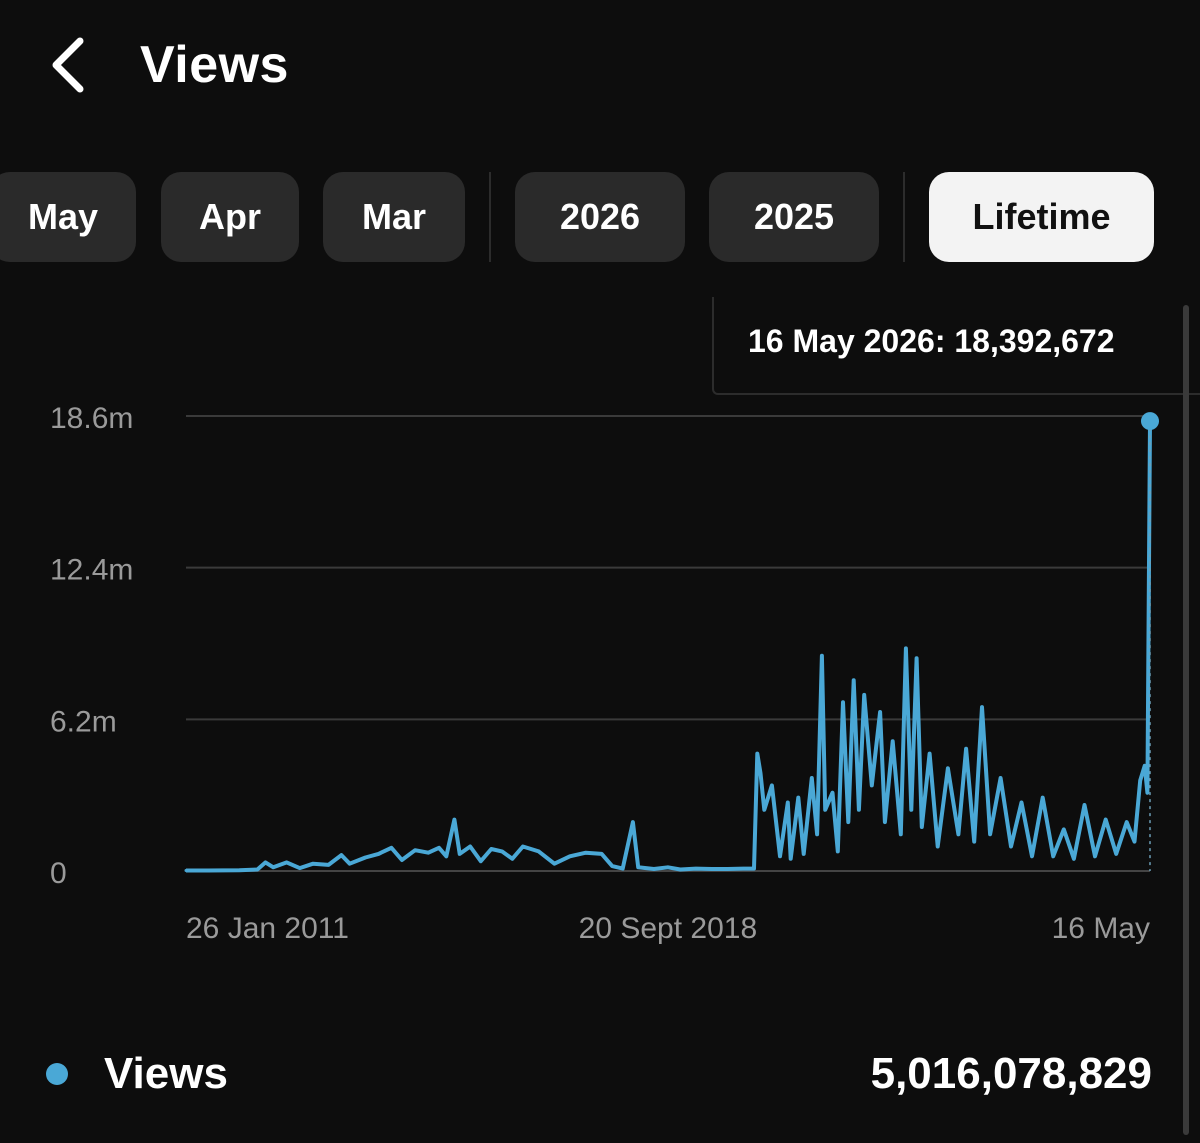 The height and width of the screenshot is (1143, 1200). What do you see at coordinates (83, 721) in the screenshot?
I see `y-tick-label: 6.2m` at bounding box center [83, 721].